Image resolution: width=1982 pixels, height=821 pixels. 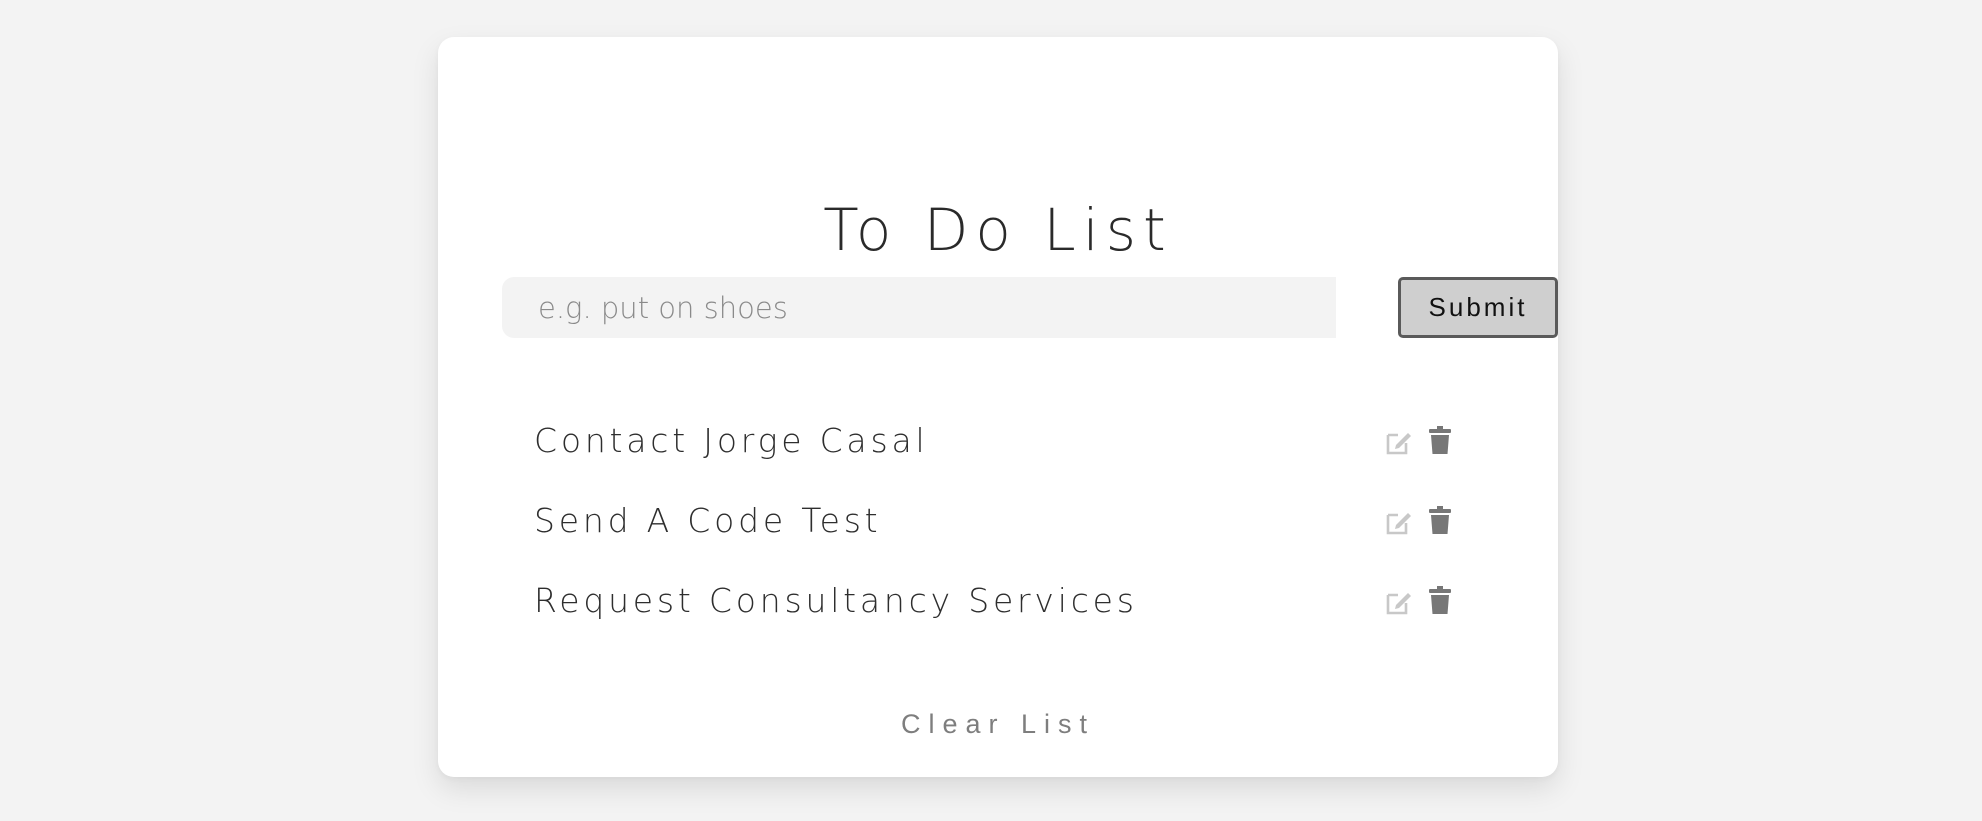 I want to click on task-item: Request Consultancy Services, so click(x=996, y=609).